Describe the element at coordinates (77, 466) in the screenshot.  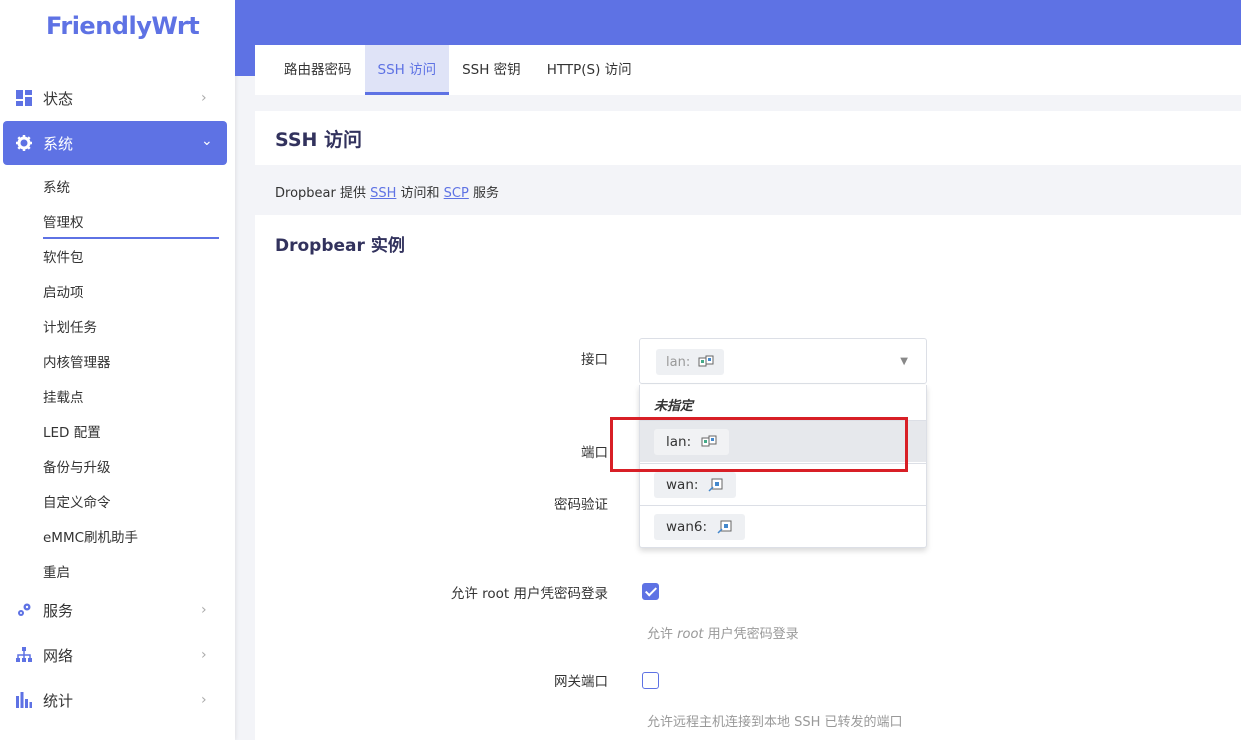
I see `sidebar-sub-backup: 备份与升级` at that location.